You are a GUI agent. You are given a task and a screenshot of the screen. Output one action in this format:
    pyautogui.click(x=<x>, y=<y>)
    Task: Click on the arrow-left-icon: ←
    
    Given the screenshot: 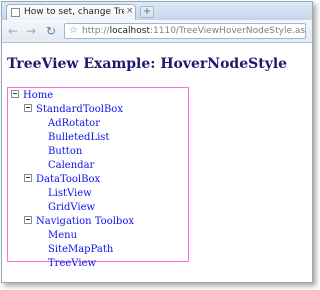 What is the action you would take?
    pyautogui.click(x=13, y=31)
    